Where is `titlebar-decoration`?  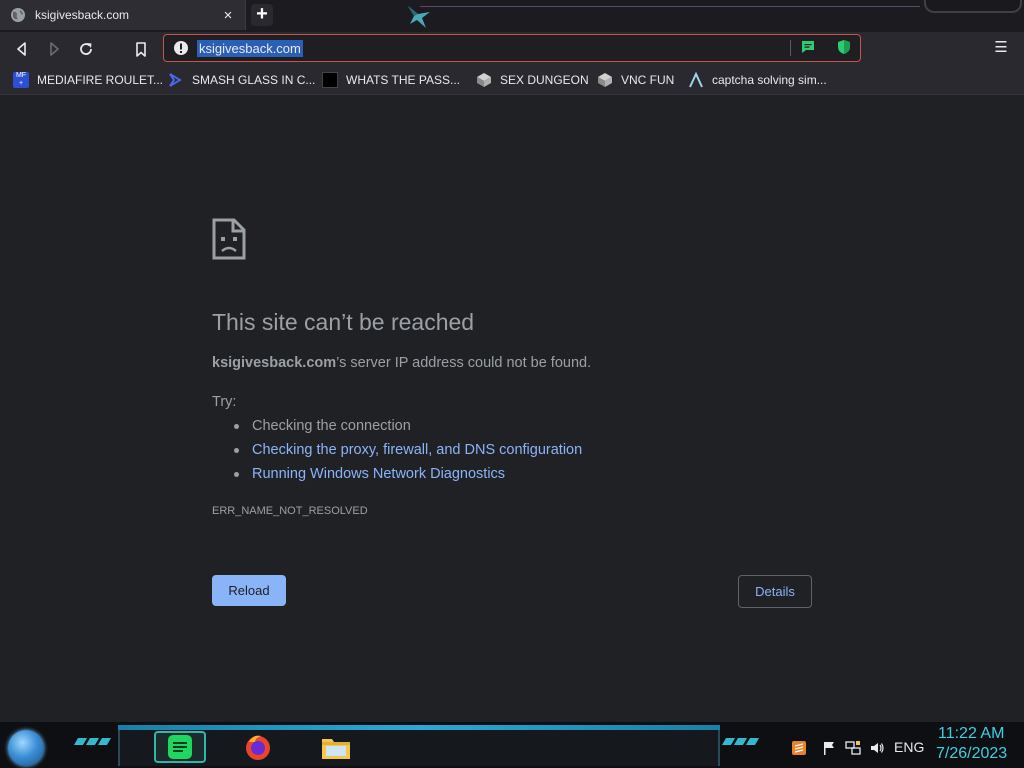
titlebar-decoration is located at coordinates (670, 6).